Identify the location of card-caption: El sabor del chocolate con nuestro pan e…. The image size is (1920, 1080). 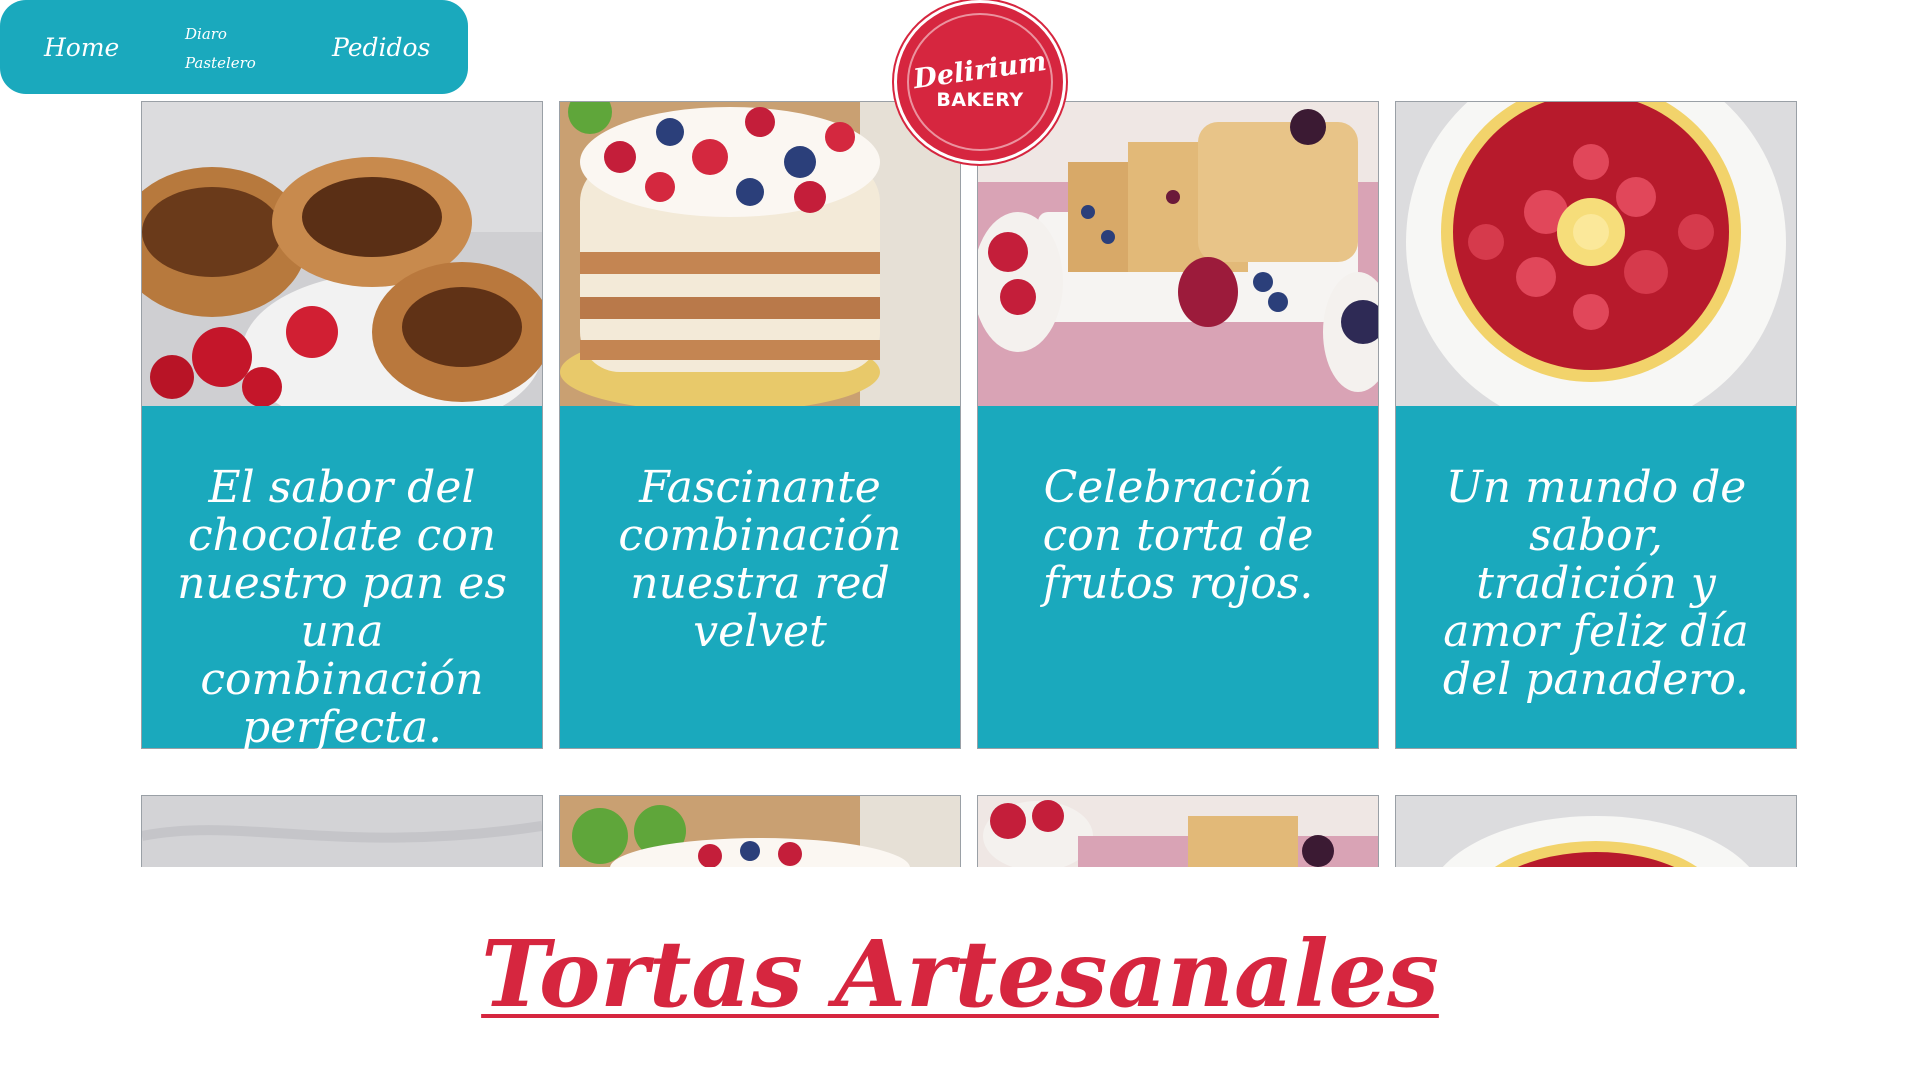
(342, 579).